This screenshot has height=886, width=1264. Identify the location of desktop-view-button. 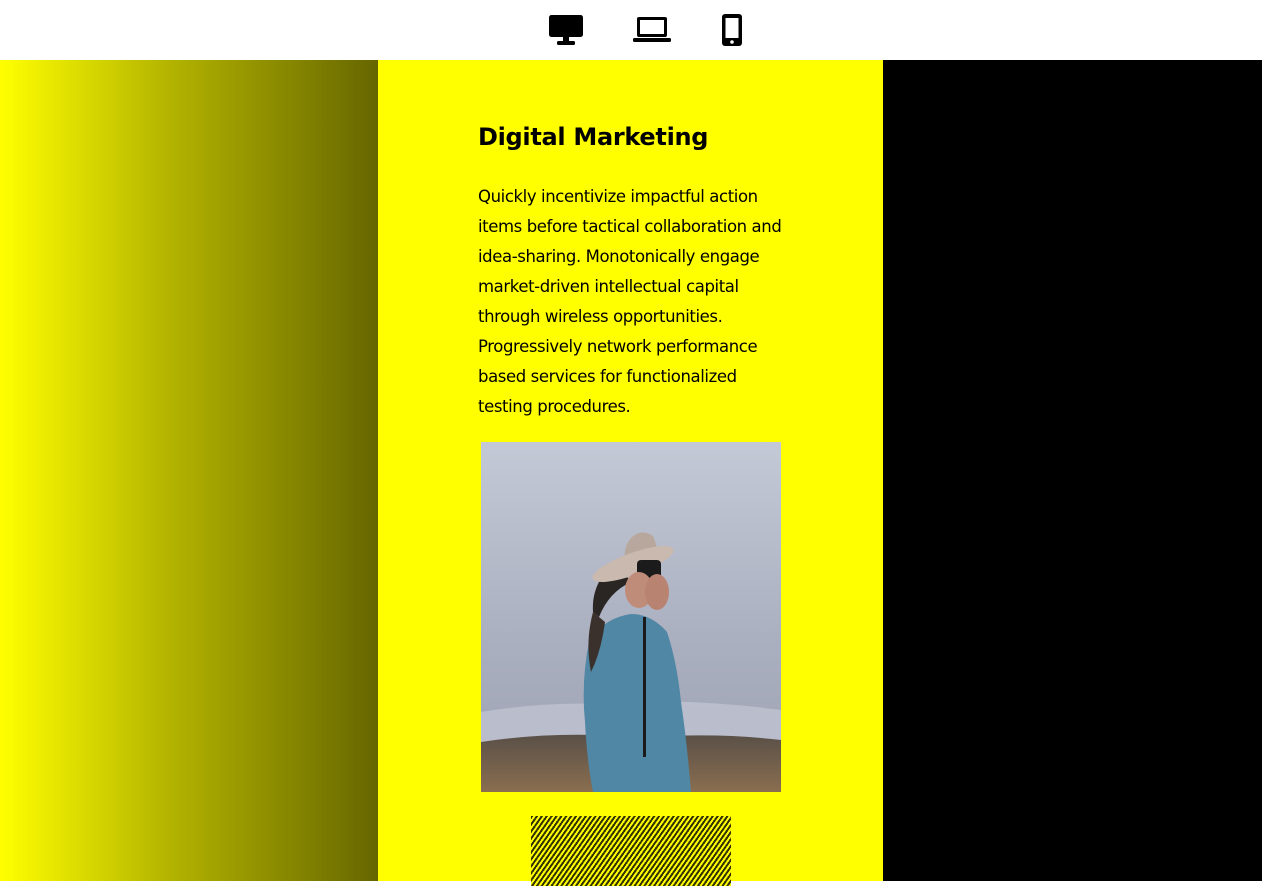
(566, 30).